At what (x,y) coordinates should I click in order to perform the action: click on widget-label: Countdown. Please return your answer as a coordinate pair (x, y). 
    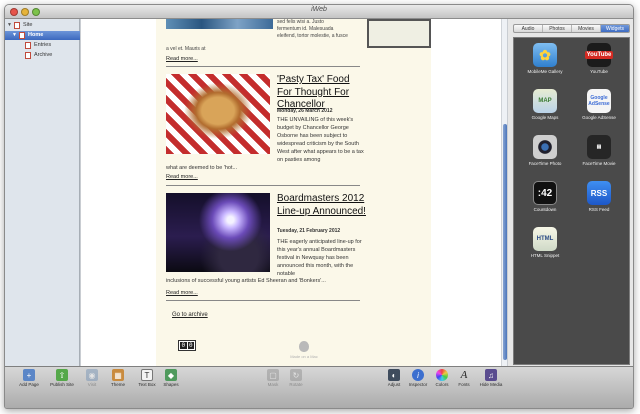
    Looking at the image, I should click on (545, 209).